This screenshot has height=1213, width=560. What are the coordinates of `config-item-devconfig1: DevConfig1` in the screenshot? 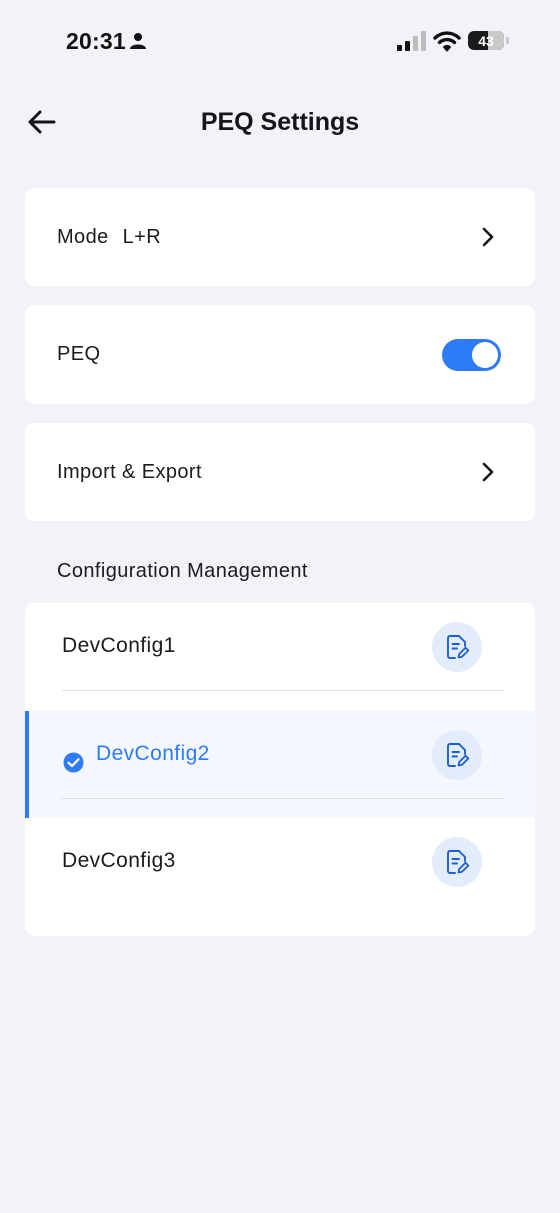 It's located at (280, 656).